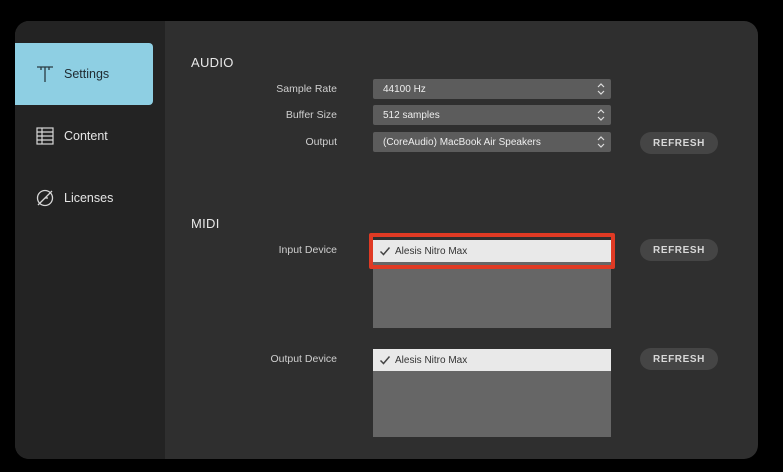 Image resolution: width=783 pixels, height=472 pixels. What do you see at coordinates (679, 250) in the screenshot?
I see `input-refresh-button: REFRESH` at bounding box center [679, 250].